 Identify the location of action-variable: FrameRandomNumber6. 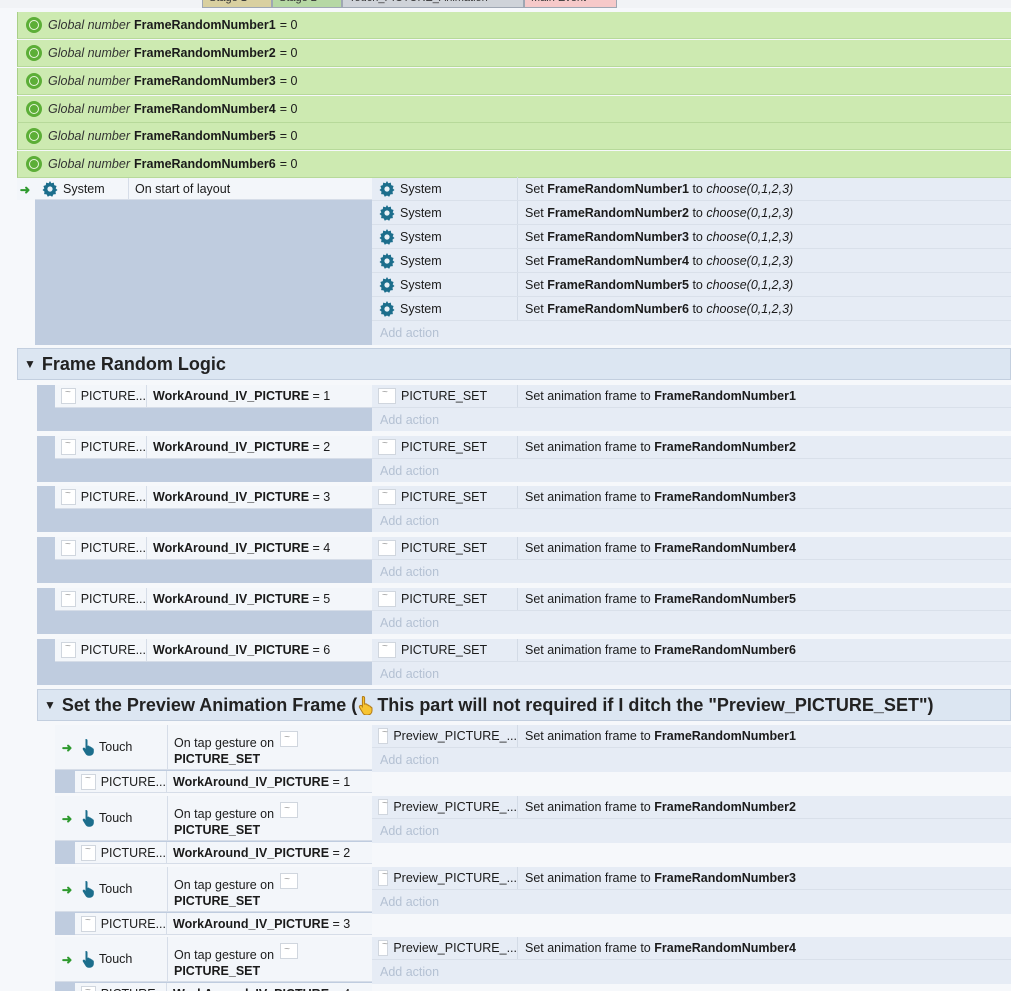
(618, 308).